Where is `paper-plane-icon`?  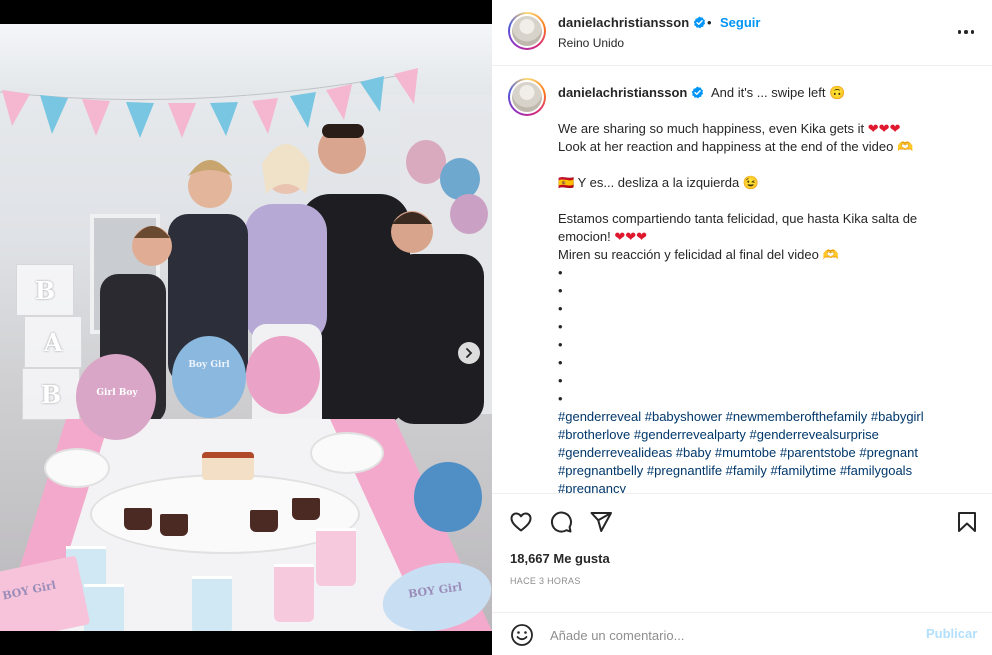 paper-plane-icon is located at coordinates (601, 522).